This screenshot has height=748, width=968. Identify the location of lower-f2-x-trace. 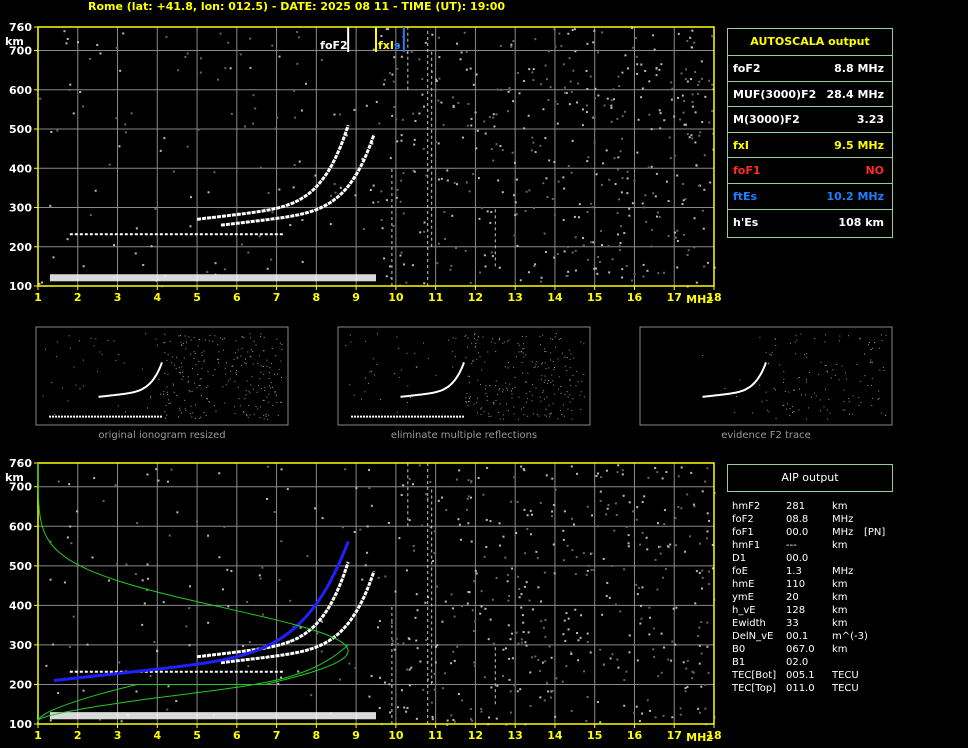
(298, 617).